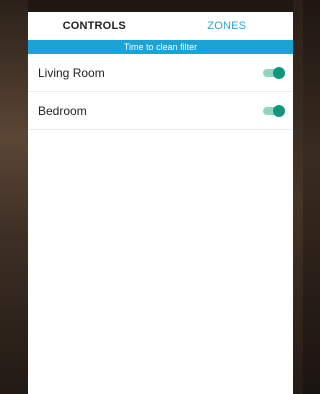 This screenshot has width=320, height=394. I want to click on filter-notice-banner: Time to clean filter, so click(160, 47).